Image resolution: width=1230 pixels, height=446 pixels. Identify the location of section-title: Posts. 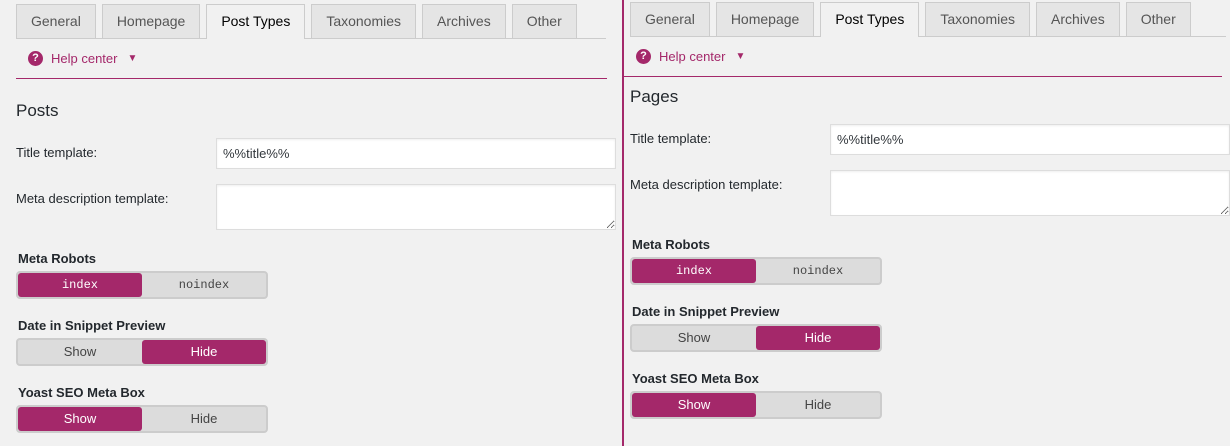
(37, 110).